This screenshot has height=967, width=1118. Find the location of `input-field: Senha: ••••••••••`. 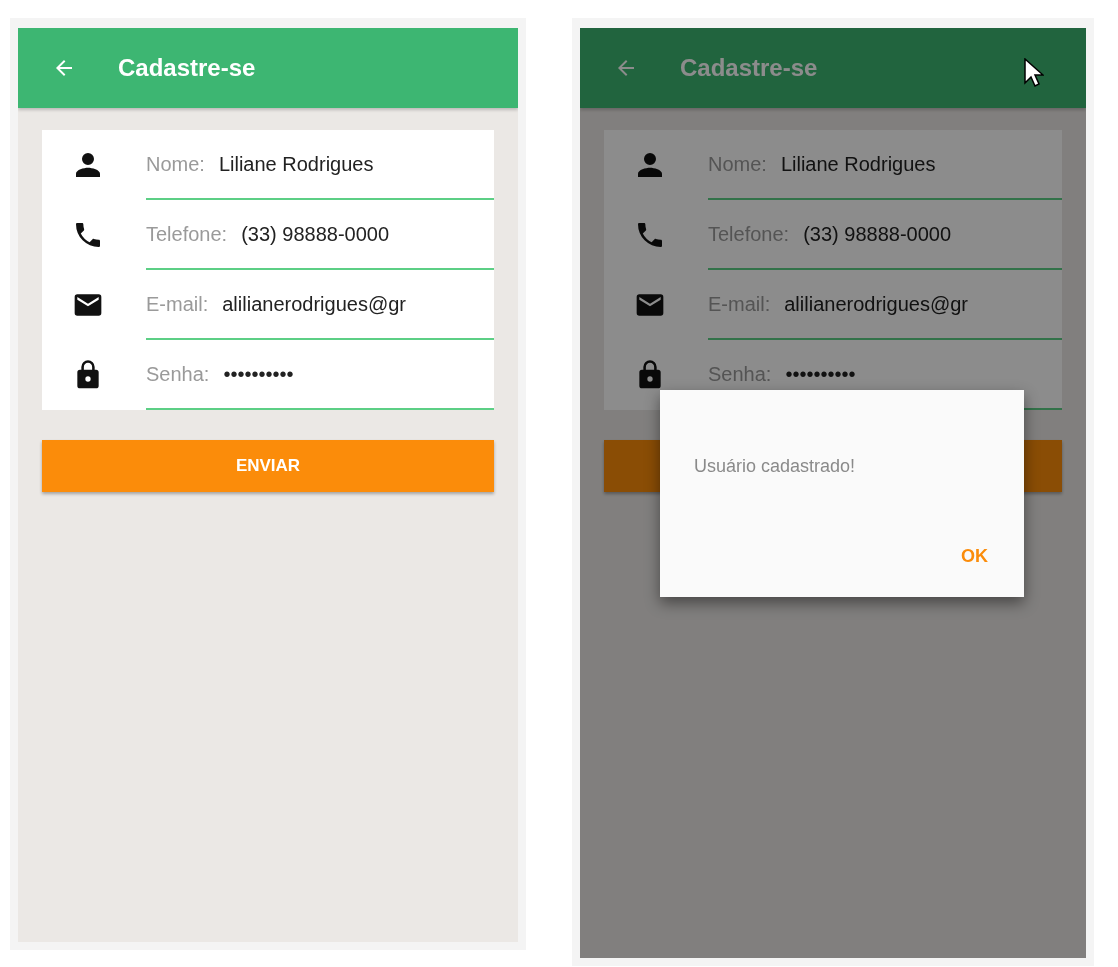

input-field: Senha: •••••••••• is located at coordinates (320, 375).